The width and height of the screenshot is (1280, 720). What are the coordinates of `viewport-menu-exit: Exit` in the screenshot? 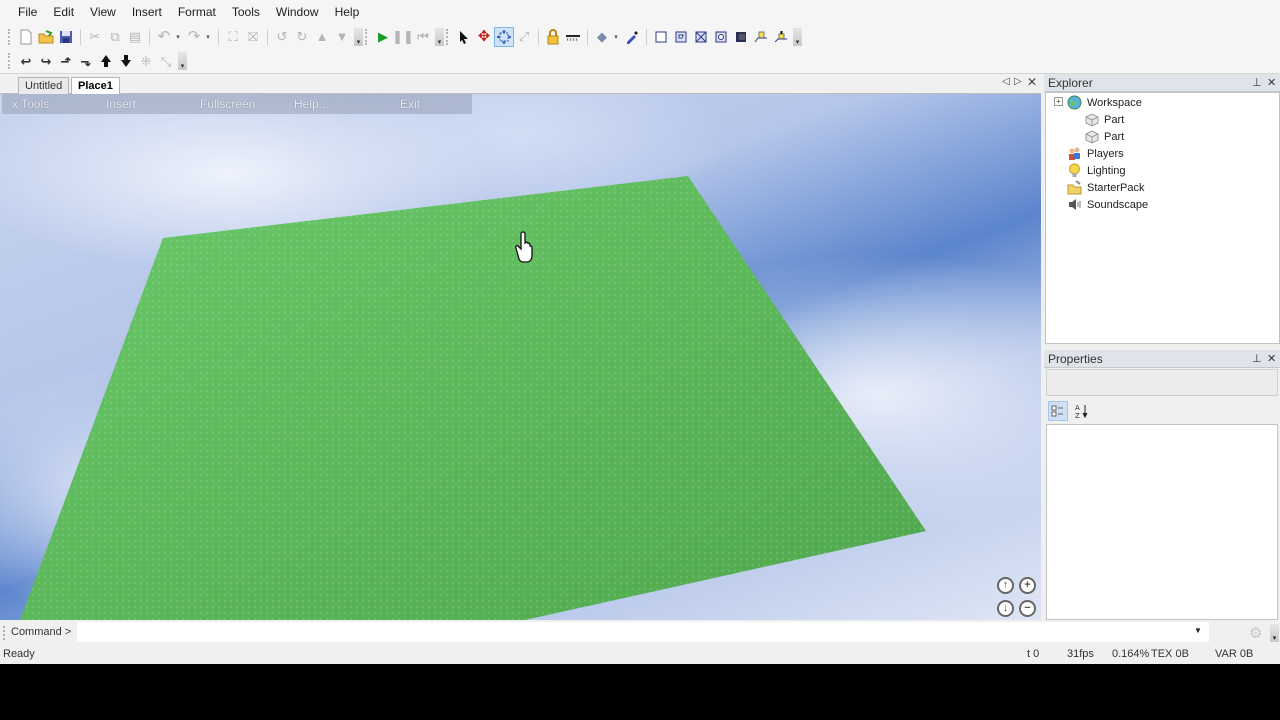 It's located at (410, 104).